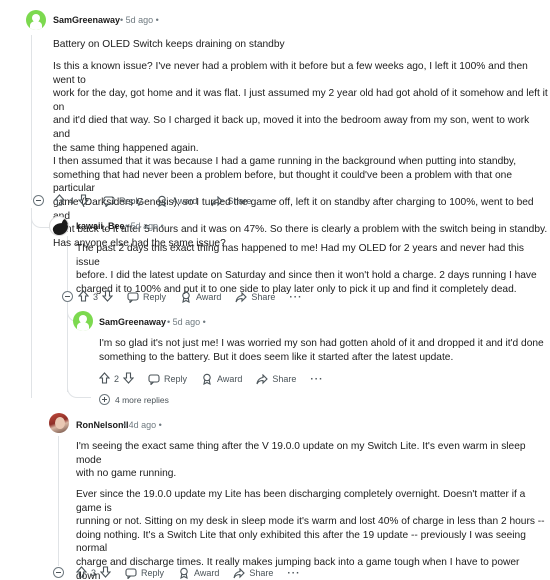 This screenshot has height=580, width=550. Describe the element at coordinates (79, 393) in the screenshot. I see `thread-branch-more` at that location.